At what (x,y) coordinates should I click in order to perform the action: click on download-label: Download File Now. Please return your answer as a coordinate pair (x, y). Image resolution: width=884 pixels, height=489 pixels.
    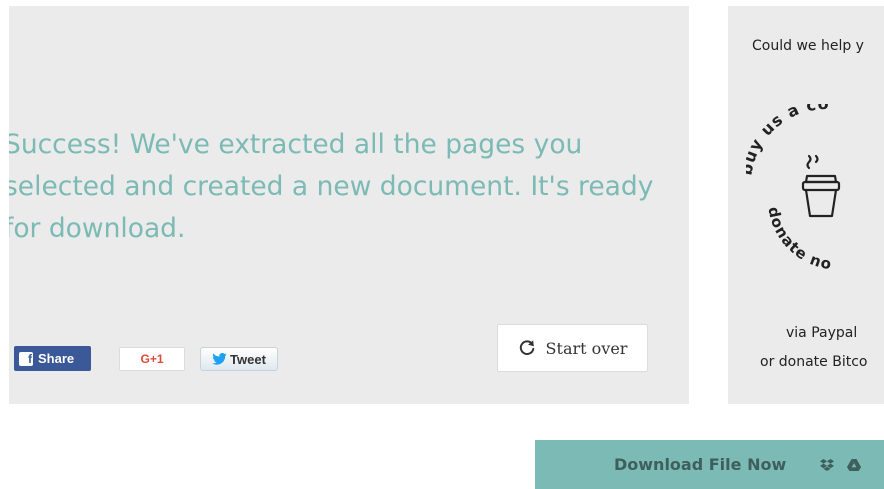
    Looking at the image, I should click on (700, 464).